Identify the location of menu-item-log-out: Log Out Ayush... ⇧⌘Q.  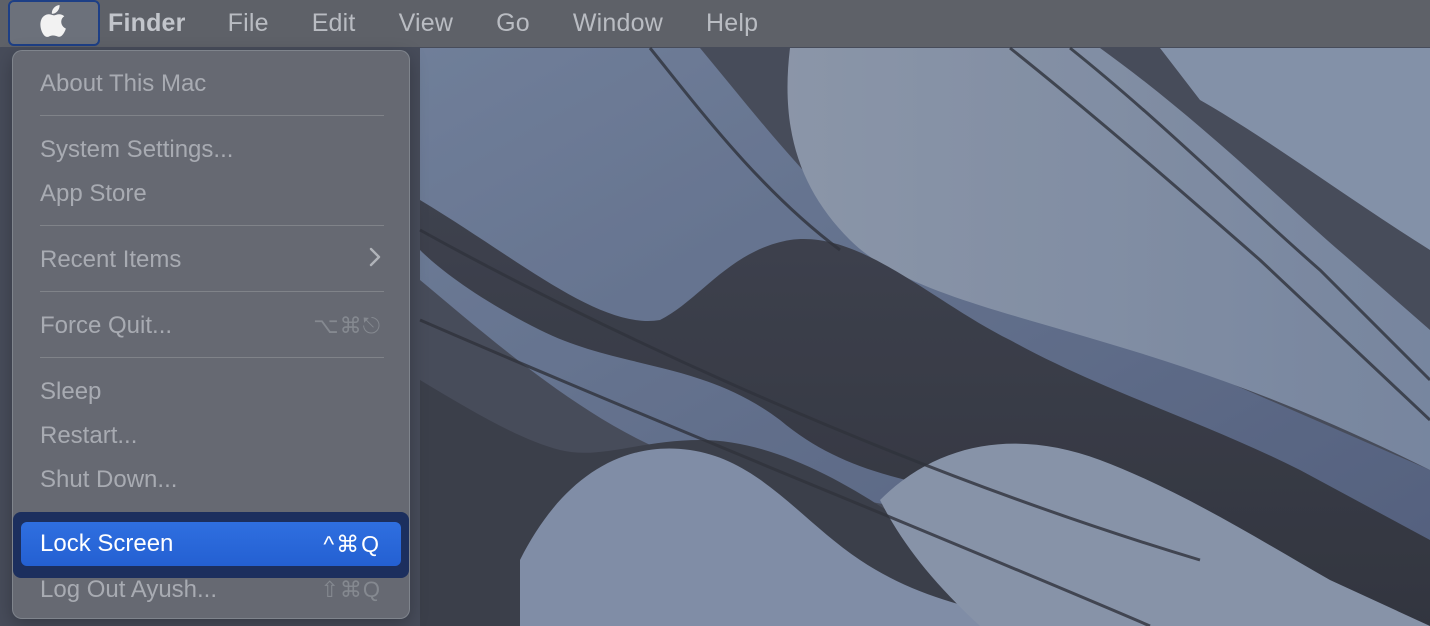
(211, 590).